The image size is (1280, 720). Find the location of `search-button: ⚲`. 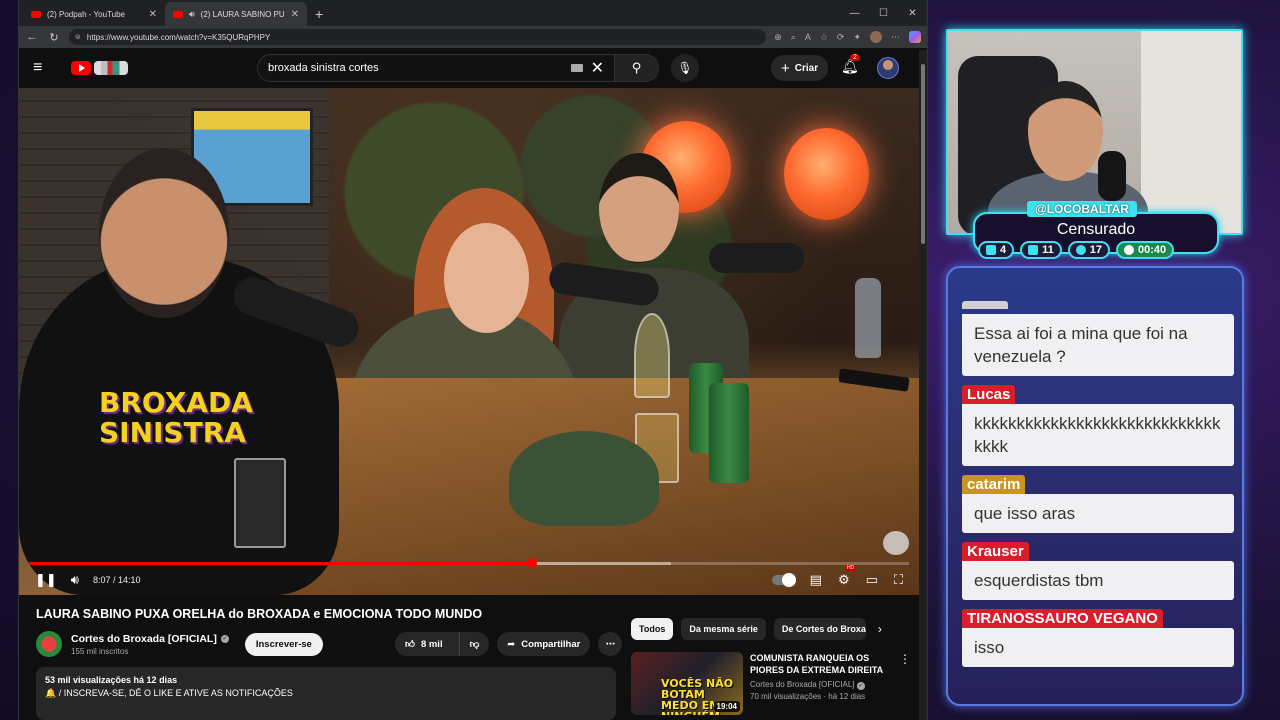

search-button: ⚲ is located at coordinates (637, 68).